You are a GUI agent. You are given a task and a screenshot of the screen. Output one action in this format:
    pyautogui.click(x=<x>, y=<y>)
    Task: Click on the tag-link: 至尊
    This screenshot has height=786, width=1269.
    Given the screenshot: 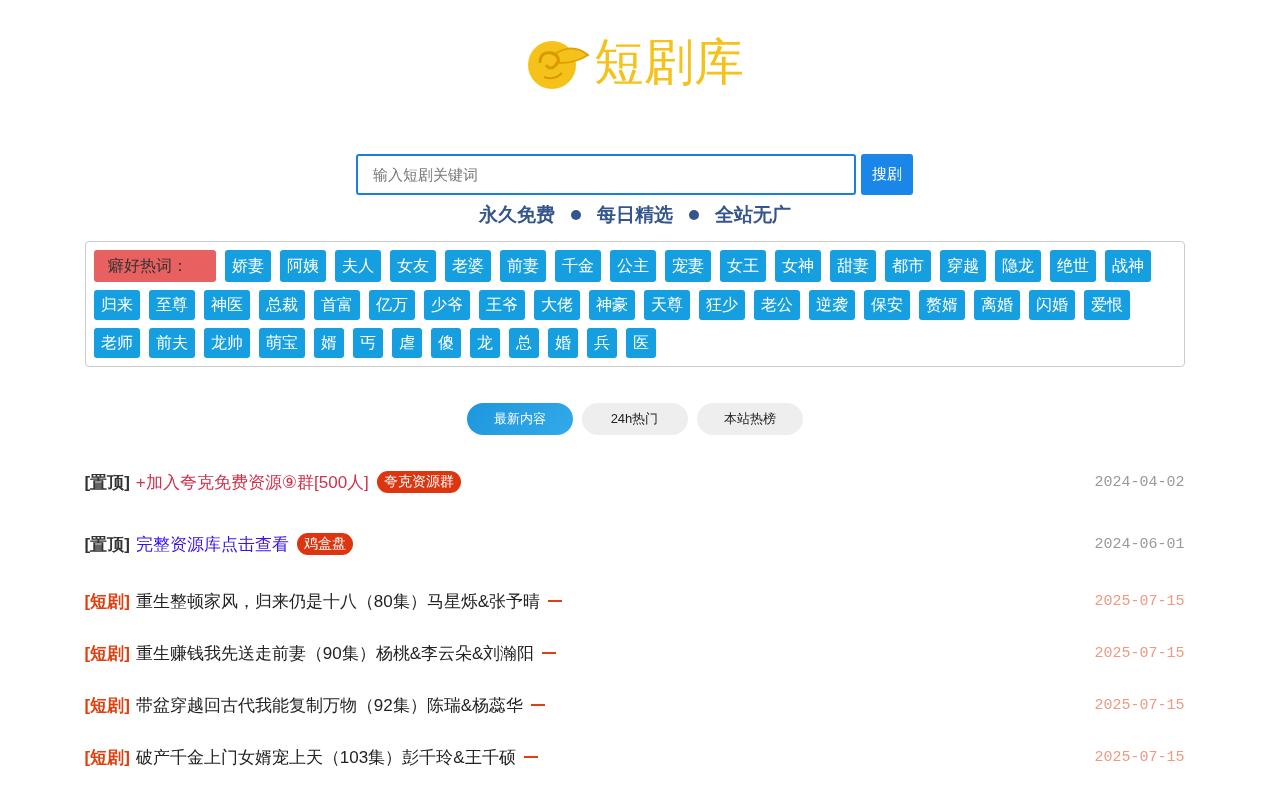 What is the action you would take?
    pyautogui.click(x=171, y=305)
    